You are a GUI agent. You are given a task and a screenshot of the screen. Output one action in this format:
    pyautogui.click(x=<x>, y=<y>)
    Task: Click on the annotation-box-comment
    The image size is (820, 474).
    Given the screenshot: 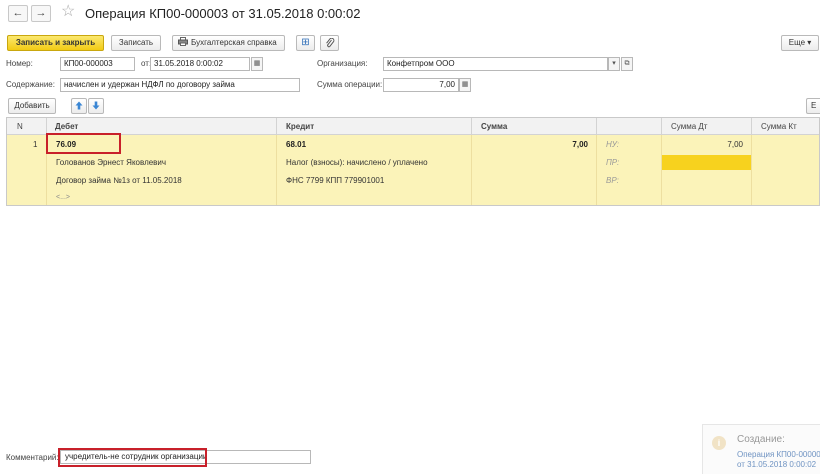 What is the action you would take?
    pyautogui.click(x=132, y=457)
    